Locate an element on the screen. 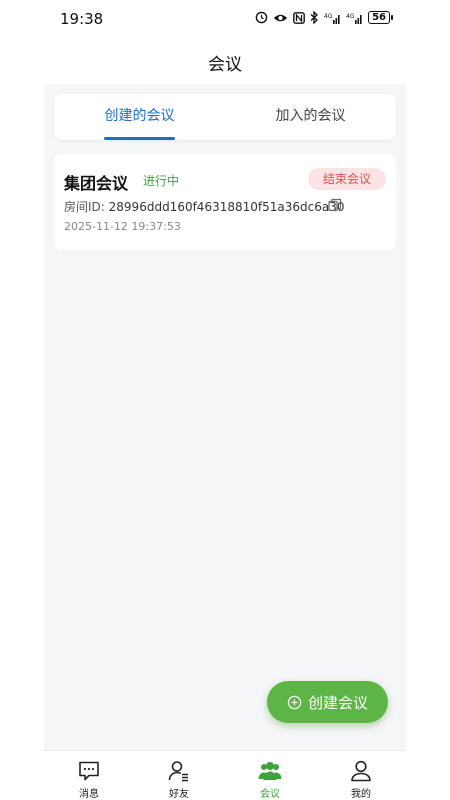  active-tab-indicator is located at coordinates (139, 138).